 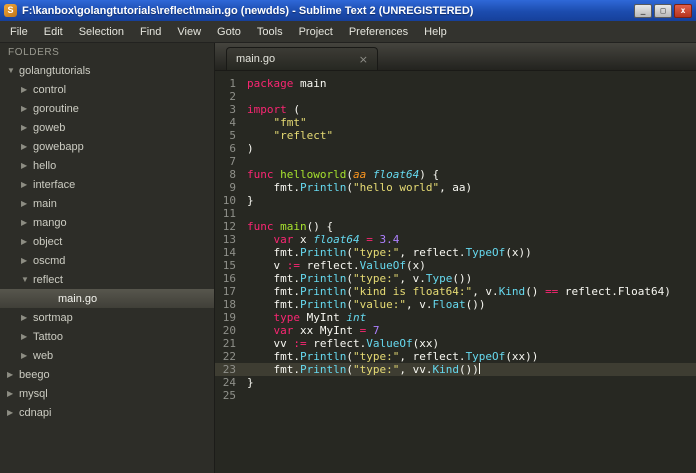 What do you see at coordinates (479, 368) in the screenshot?
I see `text-cursor` at bounding box center [479, 368].